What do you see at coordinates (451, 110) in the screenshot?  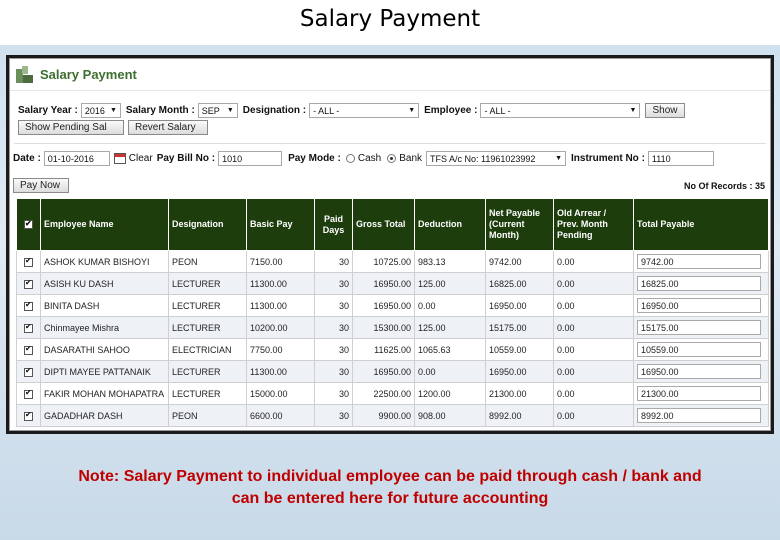 I see `employee-label: Employee :` at bounding box center [451, 110].